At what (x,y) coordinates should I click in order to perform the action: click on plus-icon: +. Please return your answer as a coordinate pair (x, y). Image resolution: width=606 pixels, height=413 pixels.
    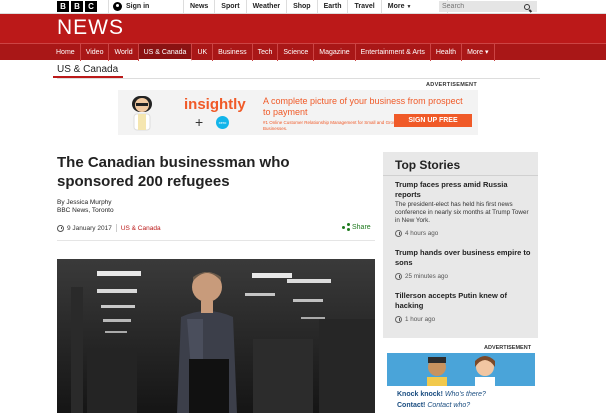
    Looking at the image, I should click on (199, 122).